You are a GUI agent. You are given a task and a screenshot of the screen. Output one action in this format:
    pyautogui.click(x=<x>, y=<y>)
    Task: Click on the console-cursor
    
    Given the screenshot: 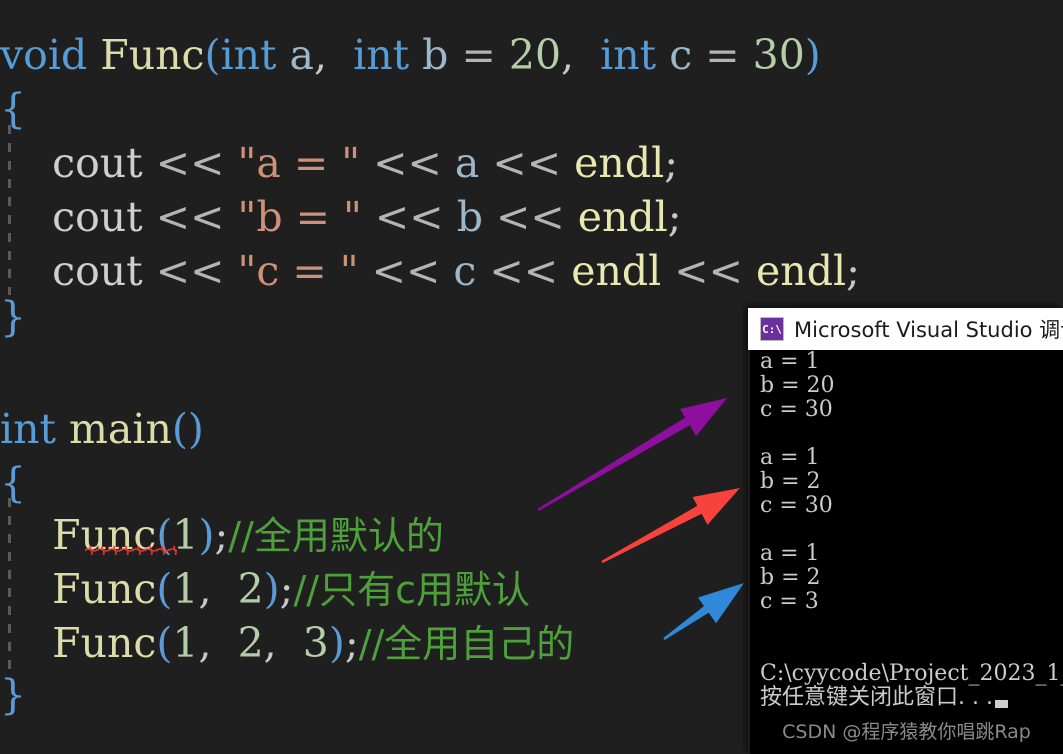 What is the action you would take?
    pyautogui.click(x=1001, y=704)
    